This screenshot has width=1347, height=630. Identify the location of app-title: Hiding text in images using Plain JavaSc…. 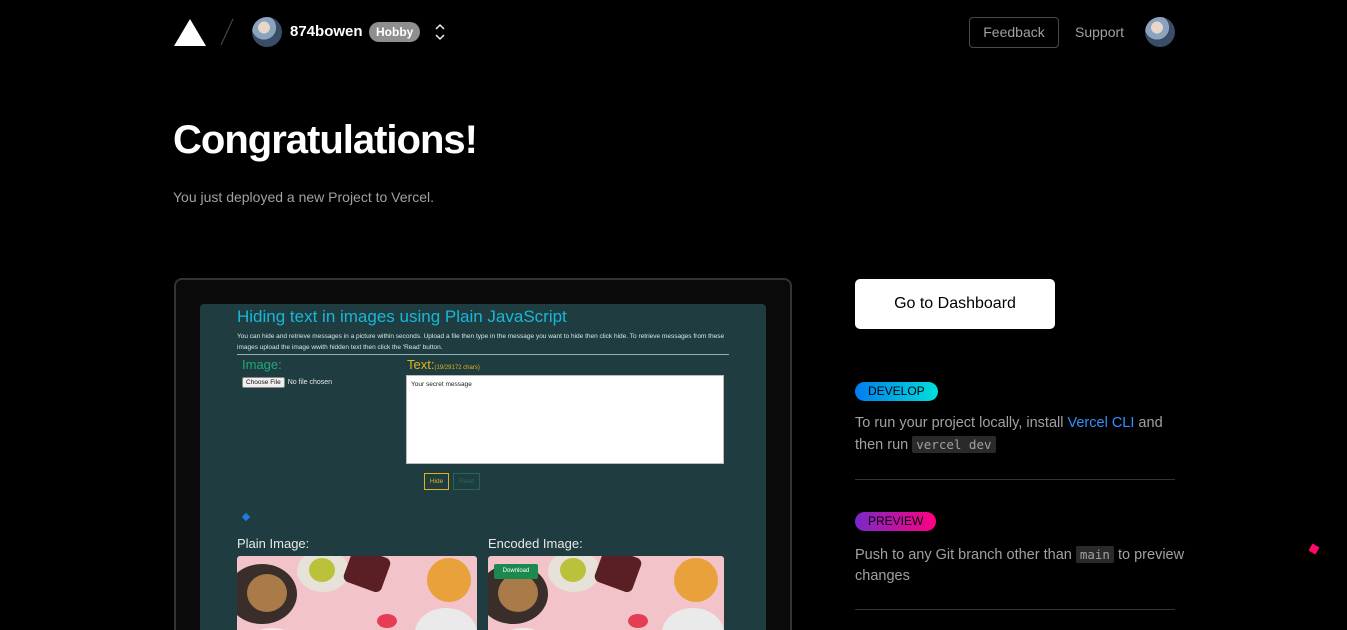
(402, 316).